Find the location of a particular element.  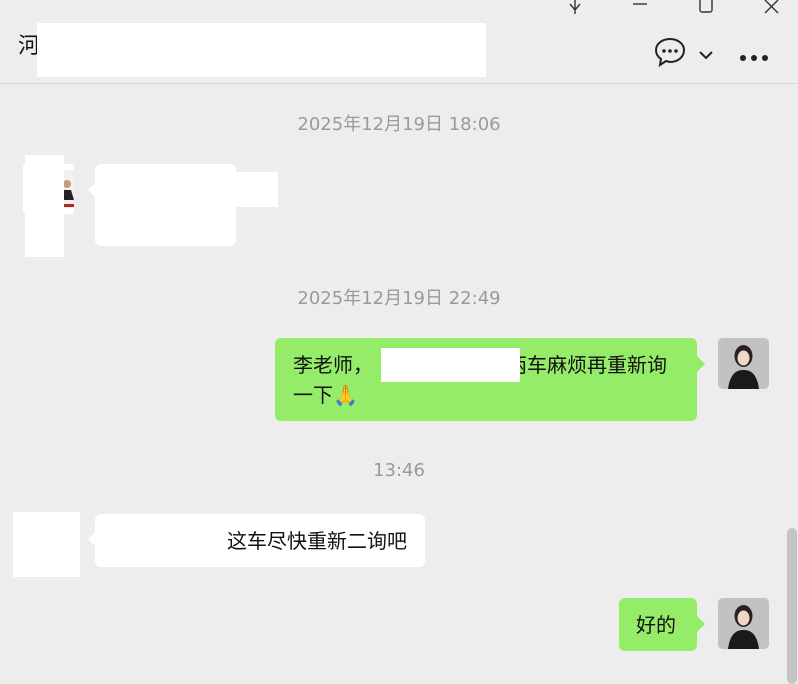

message-text: 两车麻烦再重新询 is located at coordinates (587, 365).